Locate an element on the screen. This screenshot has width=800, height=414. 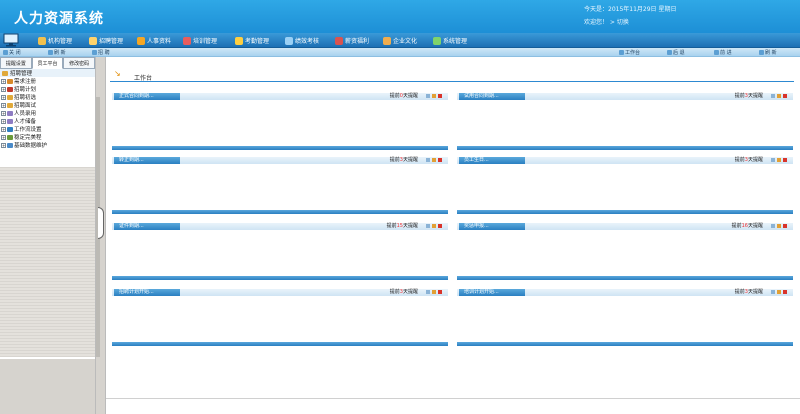
reminder-panel: 奖惩申报... 提前16天提醒 is located at coordinates (625, 253).